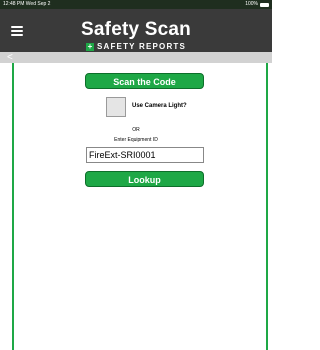 Image resolution: width=320 pixels, height=350 pixels. I want to click on status-right: 100%, so click(257, 4).